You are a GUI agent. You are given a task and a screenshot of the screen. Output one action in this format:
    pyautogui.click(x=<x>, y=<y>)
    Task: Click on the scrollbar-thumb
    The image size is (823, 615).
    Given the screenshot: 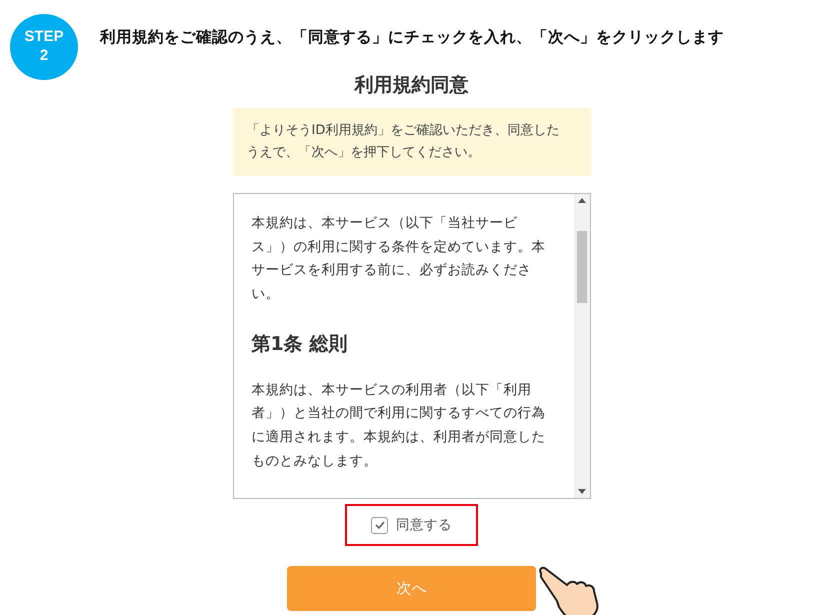 What is the action you would take?
    pyautogui.click(x=581, y=267)
    